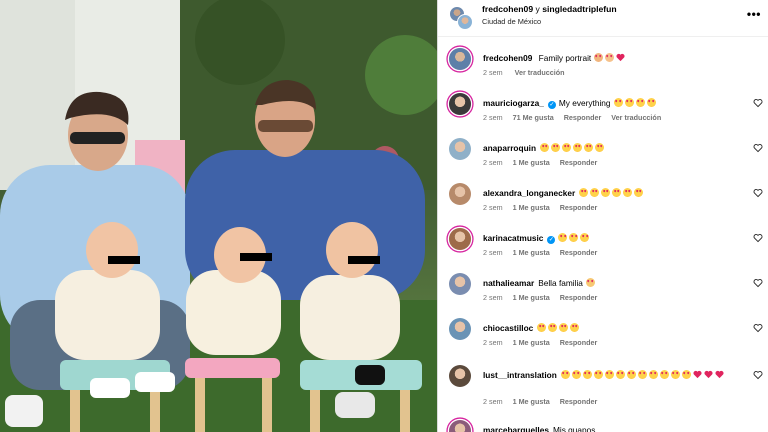  I want to click on comment-username: nathalieamar, so click(508, 283).